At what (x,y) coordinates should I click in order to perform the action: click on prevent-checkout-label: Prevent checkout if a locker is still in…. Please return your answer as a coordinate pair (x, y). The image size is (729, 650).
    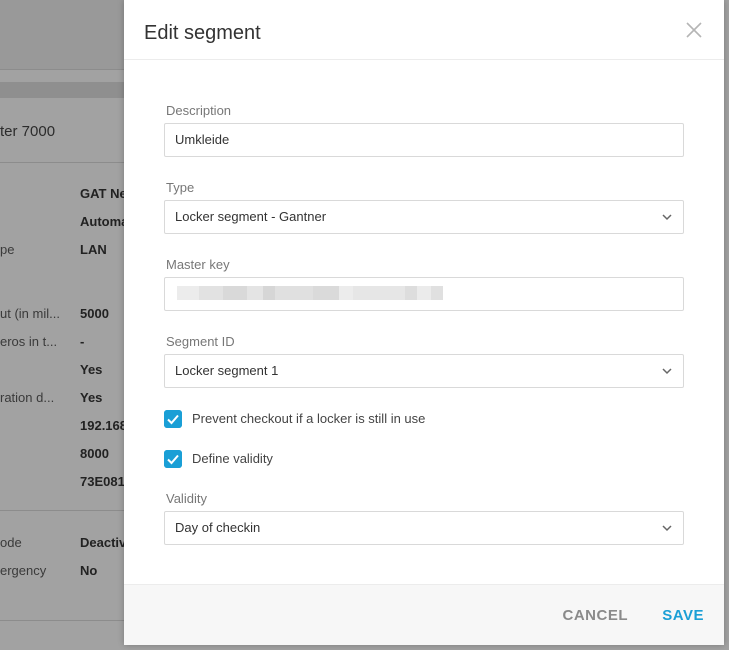
    Looking at the image, I should click on (309, 418).